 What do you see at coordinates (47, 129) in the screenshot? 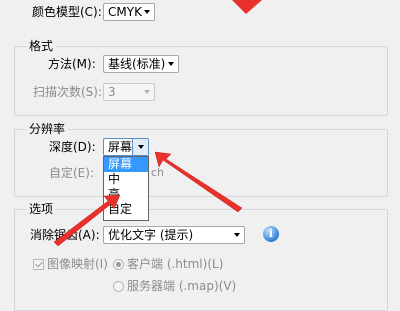
I see `resolution-legend: 分辨率` at bounding box center [47, 129].